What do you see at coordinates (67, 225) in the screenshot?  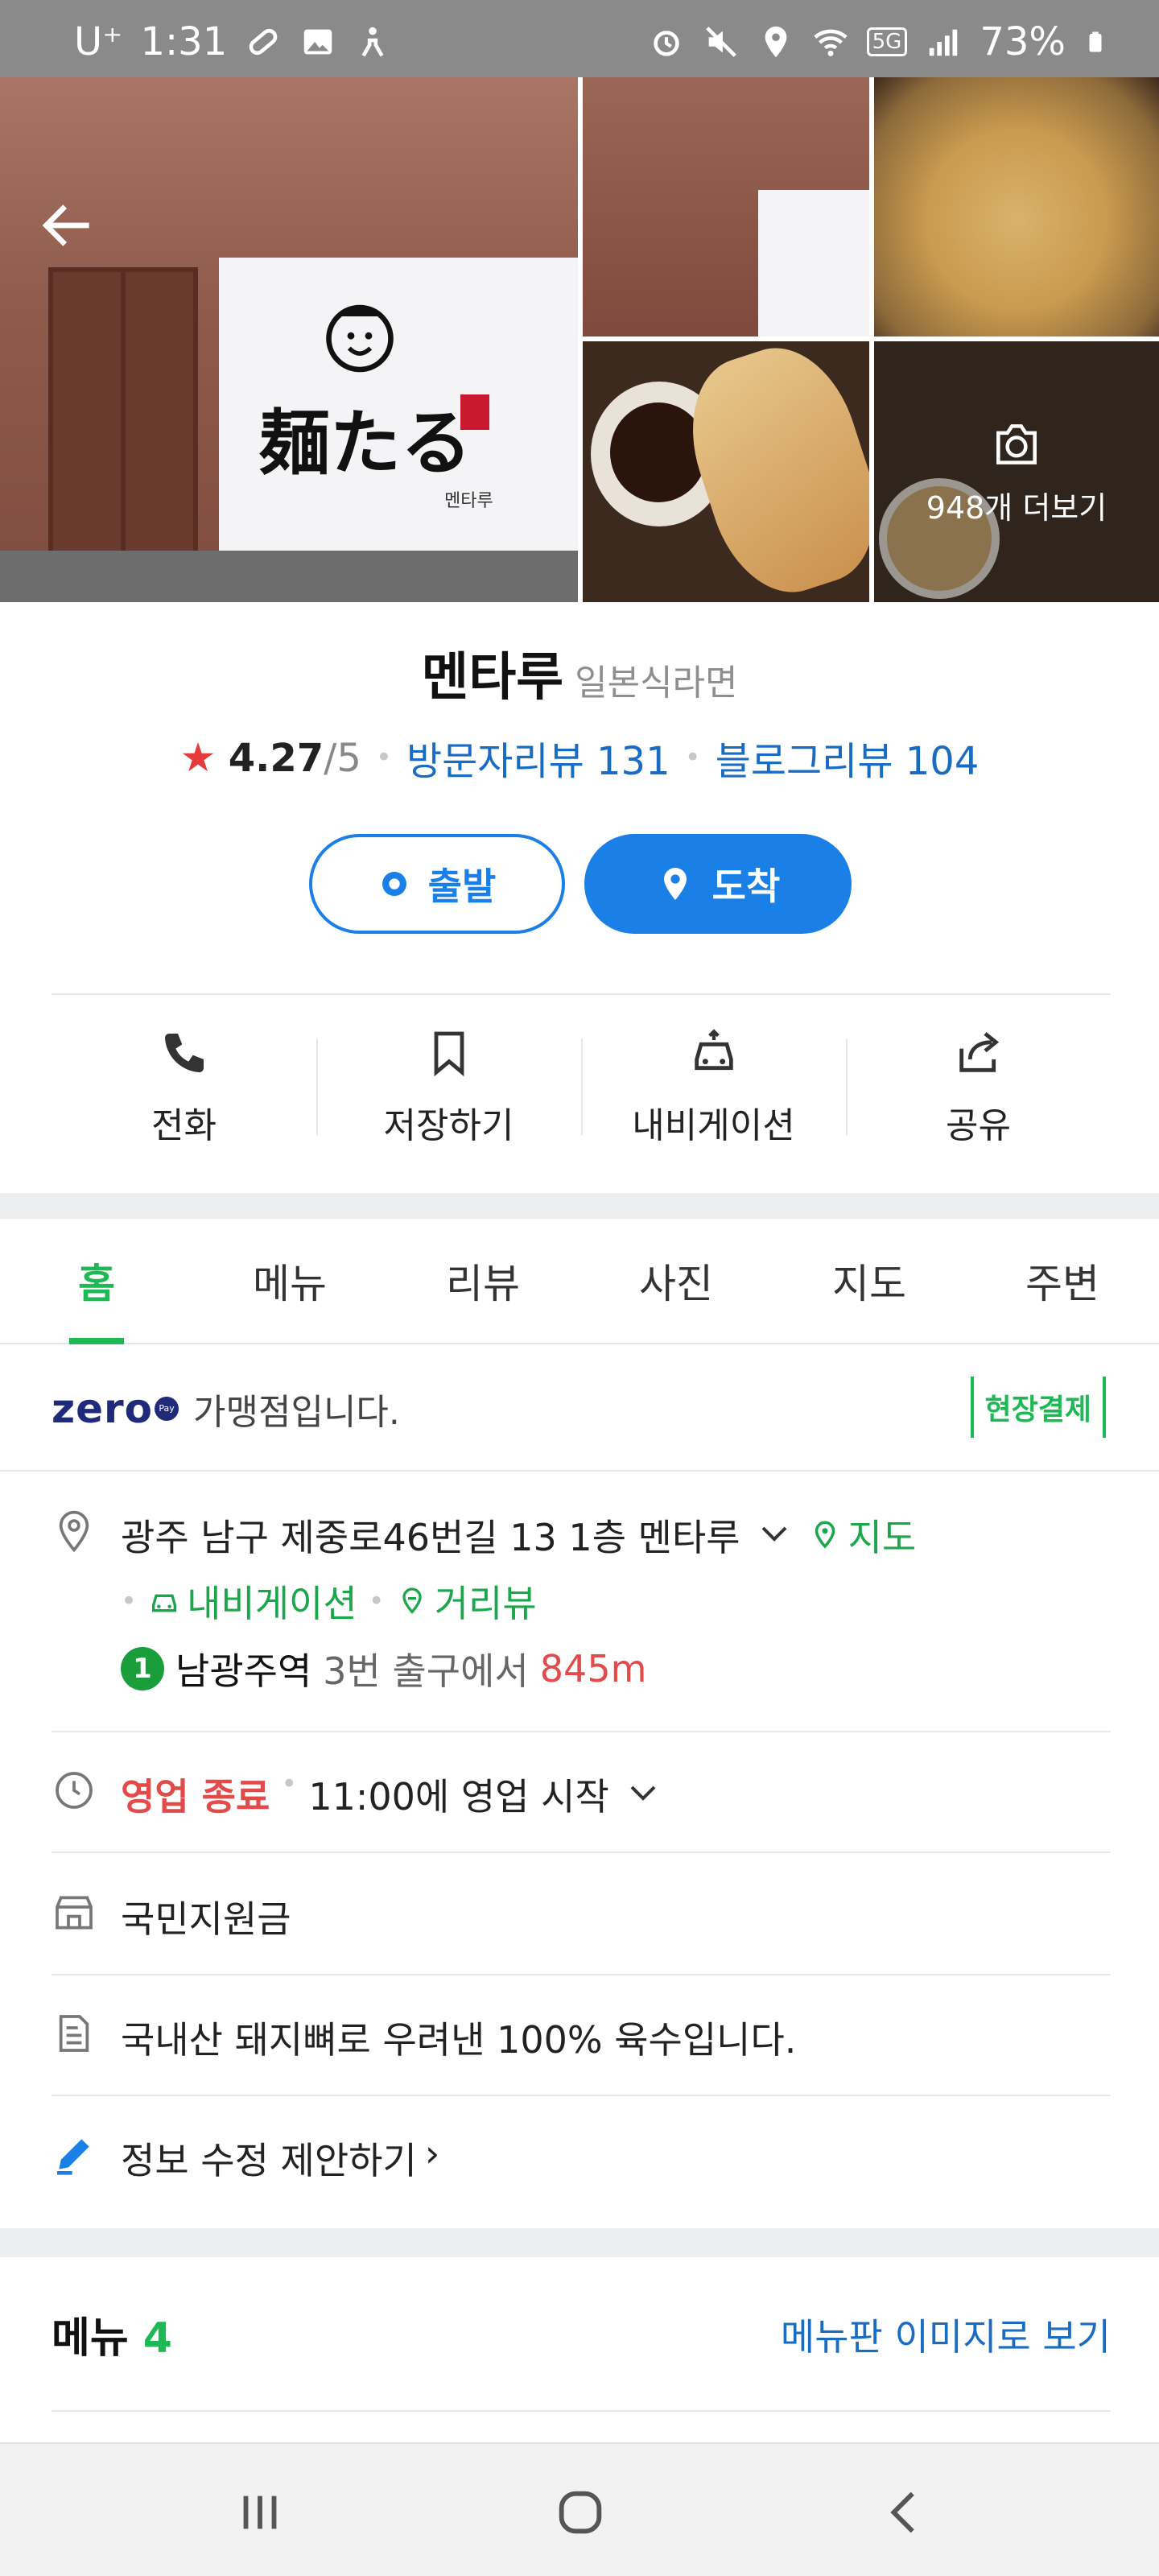 I see `back-arrow-icon` at bounding box center [67, 225].